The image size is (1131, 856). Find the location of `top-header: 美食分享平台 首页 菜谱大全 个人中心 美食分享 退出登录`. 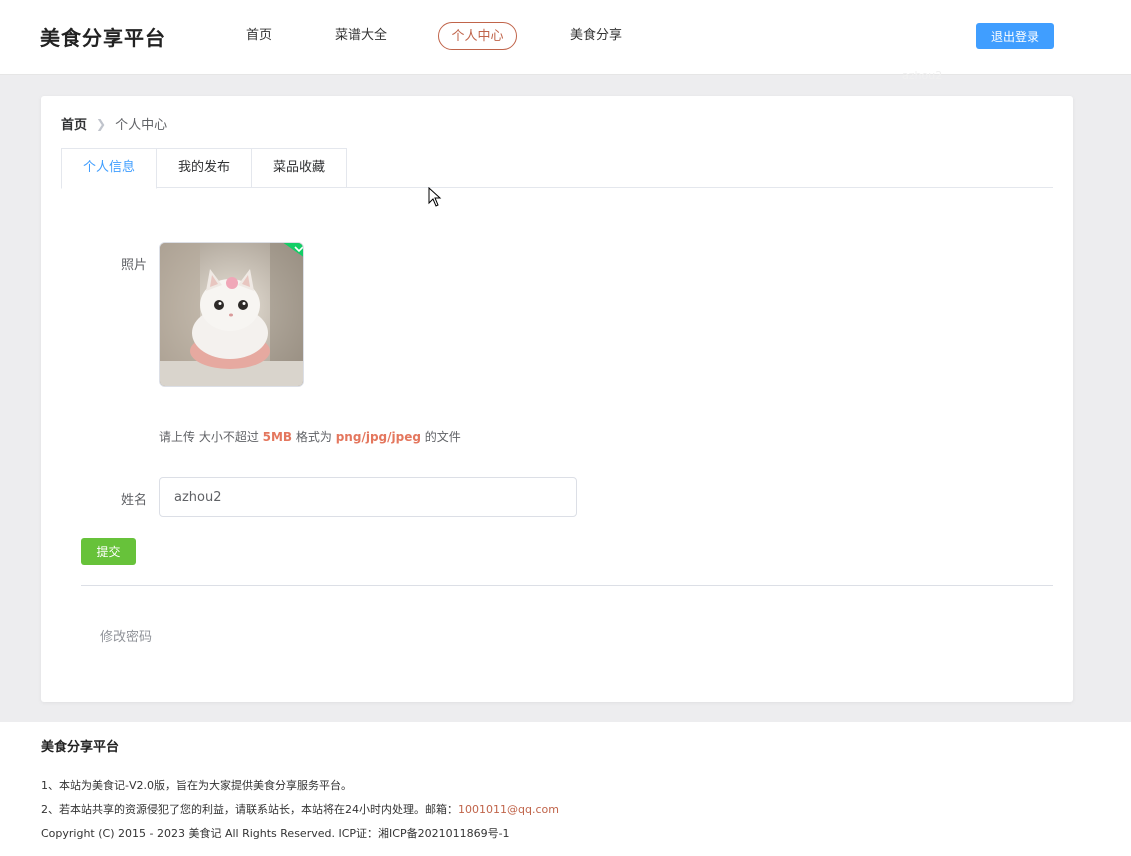

top-header: 美食分享平台 首页 菜谱大全 个人中心 美食分享 退出登录 is located at coordinates (565, 37).